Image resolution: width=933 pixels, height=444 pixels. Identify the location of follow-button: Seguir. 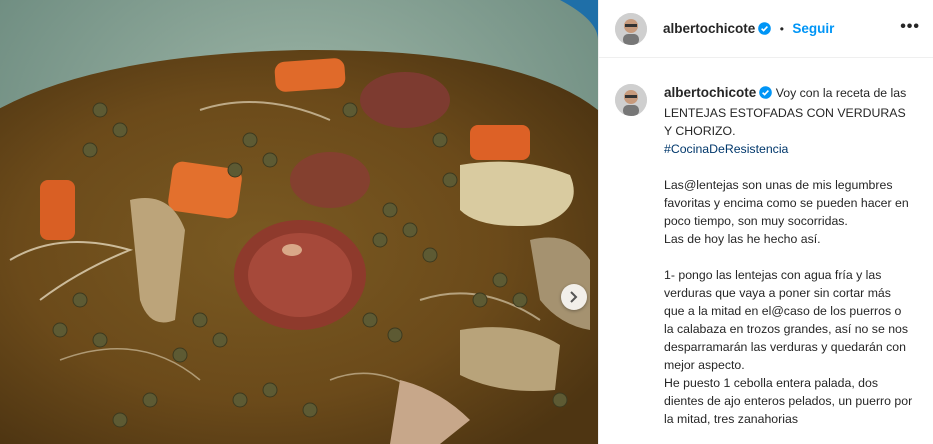
(813, 28).